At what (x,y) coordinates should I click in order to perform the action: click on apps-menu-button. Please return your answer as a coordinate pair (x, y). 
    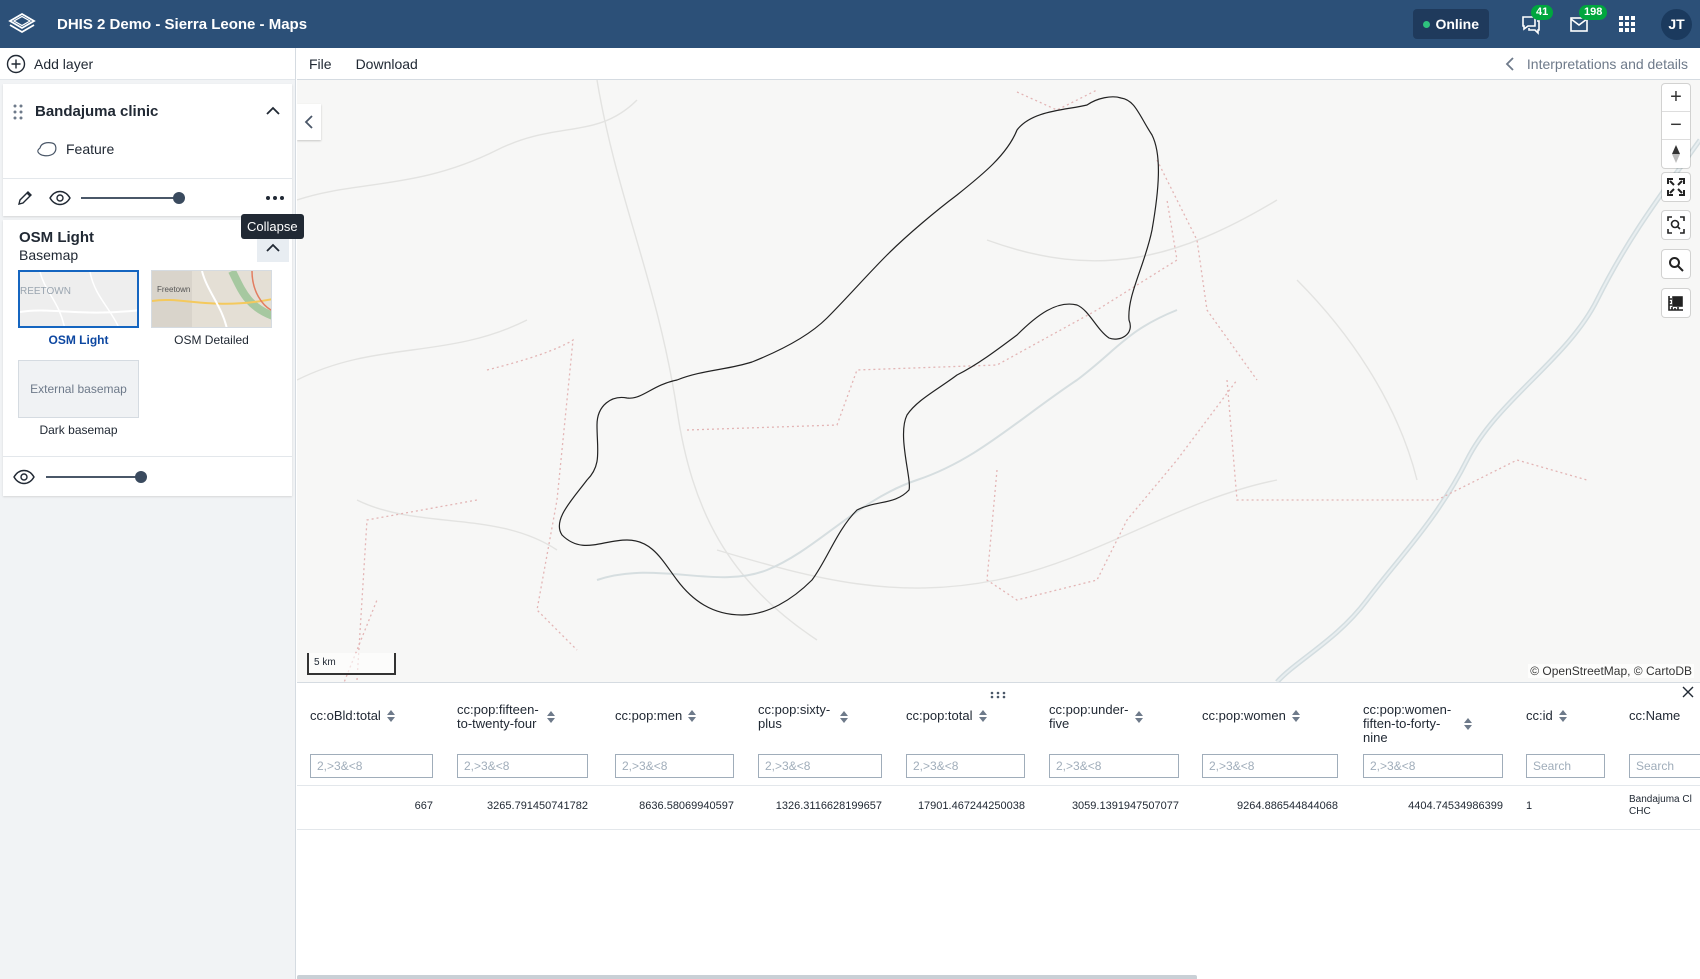
    Looking at the image, I should click on (1627, 24).